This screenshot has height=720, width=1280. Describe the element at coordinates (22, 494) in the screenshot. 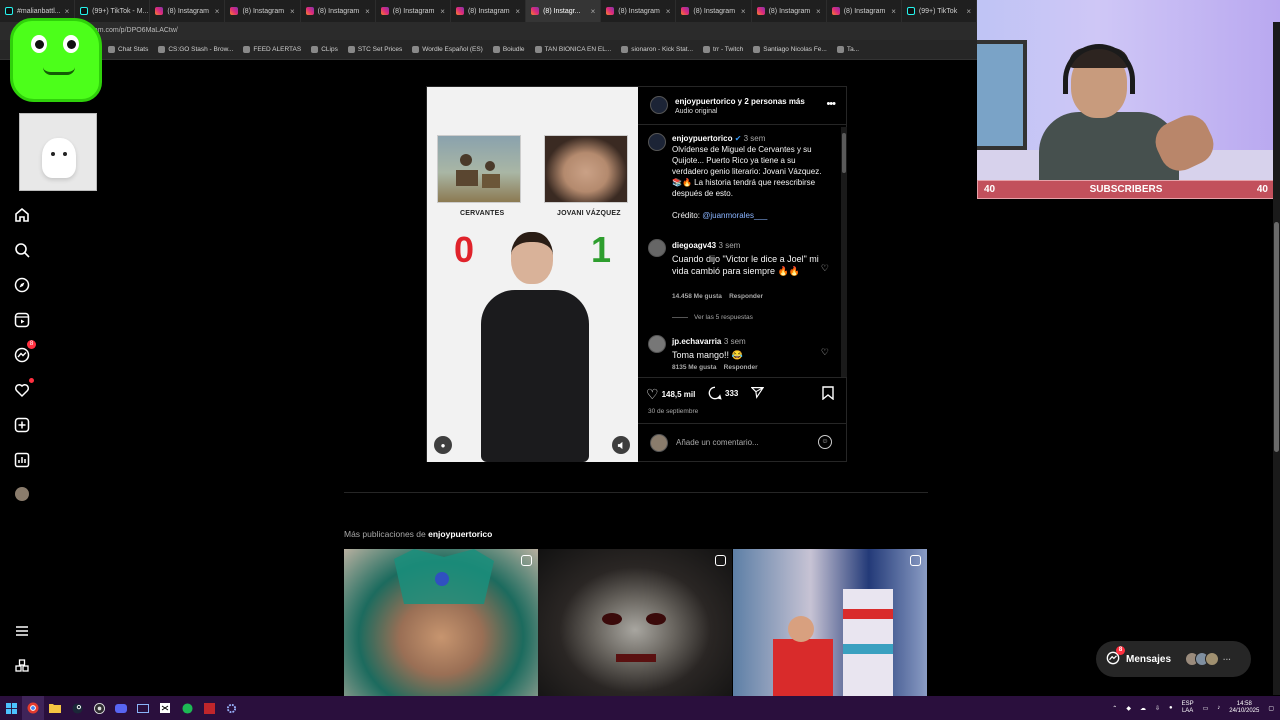

I see `profile-avatar` at that location.